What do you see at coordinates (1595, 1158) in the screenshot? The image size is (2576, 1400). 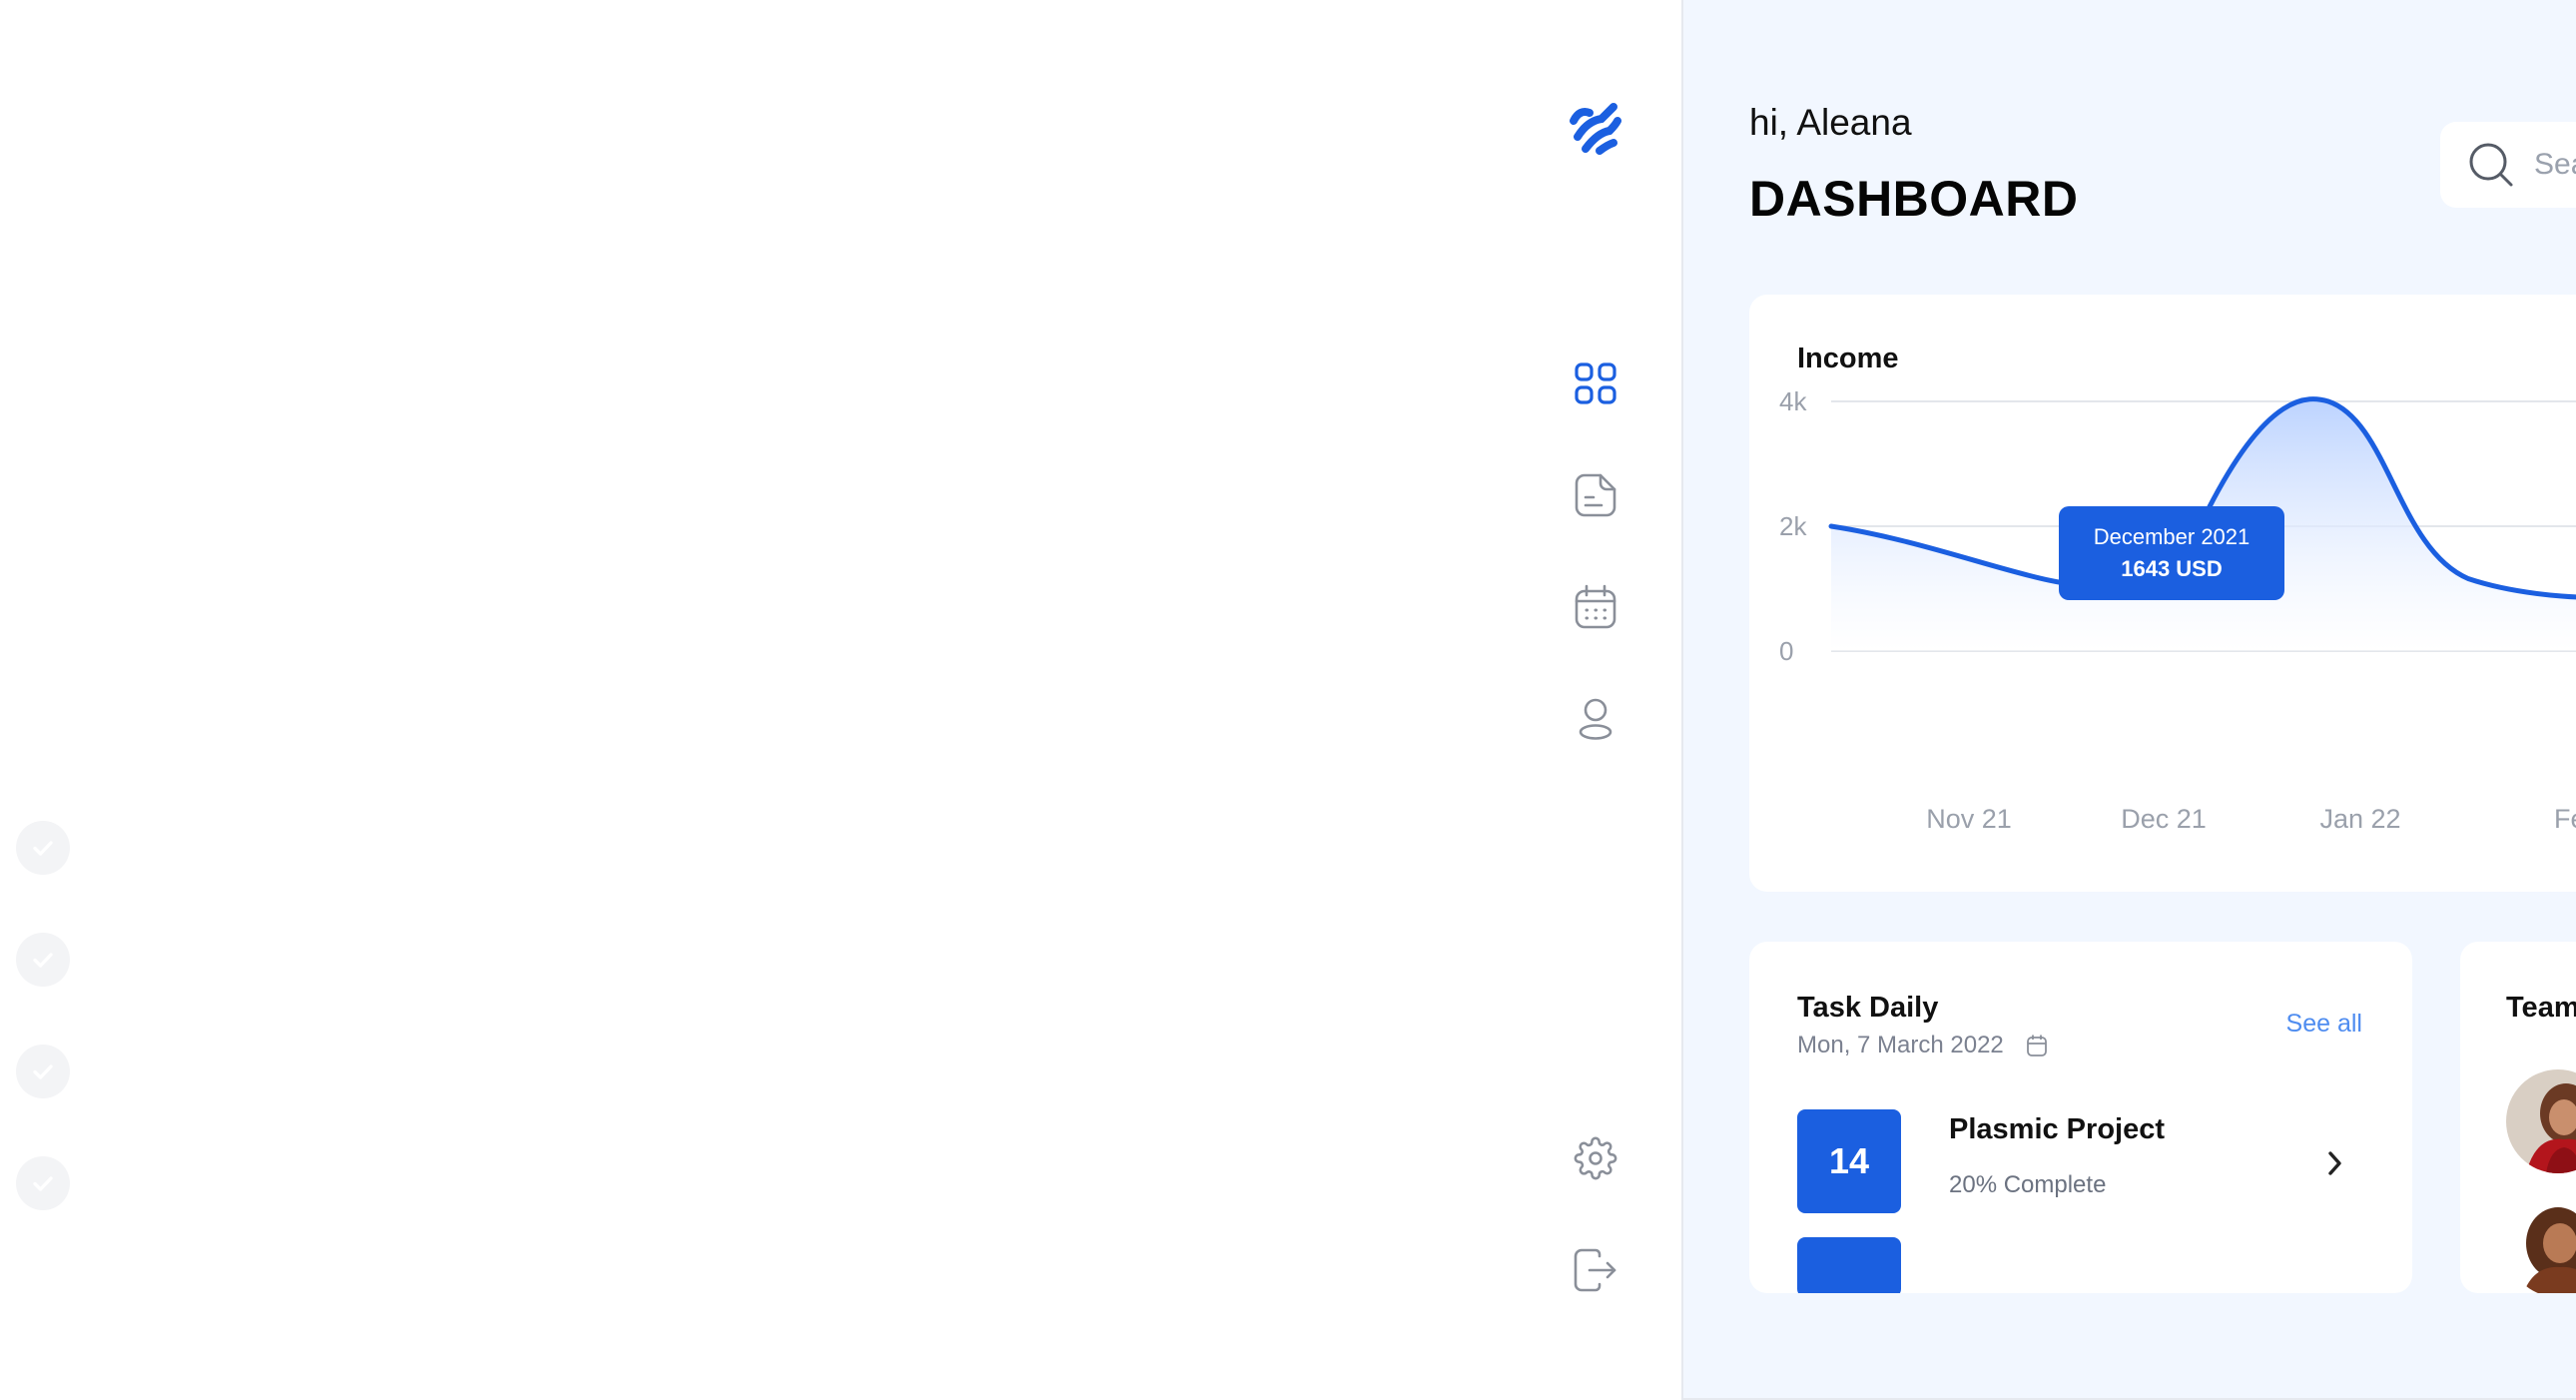 I see `gear-icon` at bounding box center [1595, 1158].